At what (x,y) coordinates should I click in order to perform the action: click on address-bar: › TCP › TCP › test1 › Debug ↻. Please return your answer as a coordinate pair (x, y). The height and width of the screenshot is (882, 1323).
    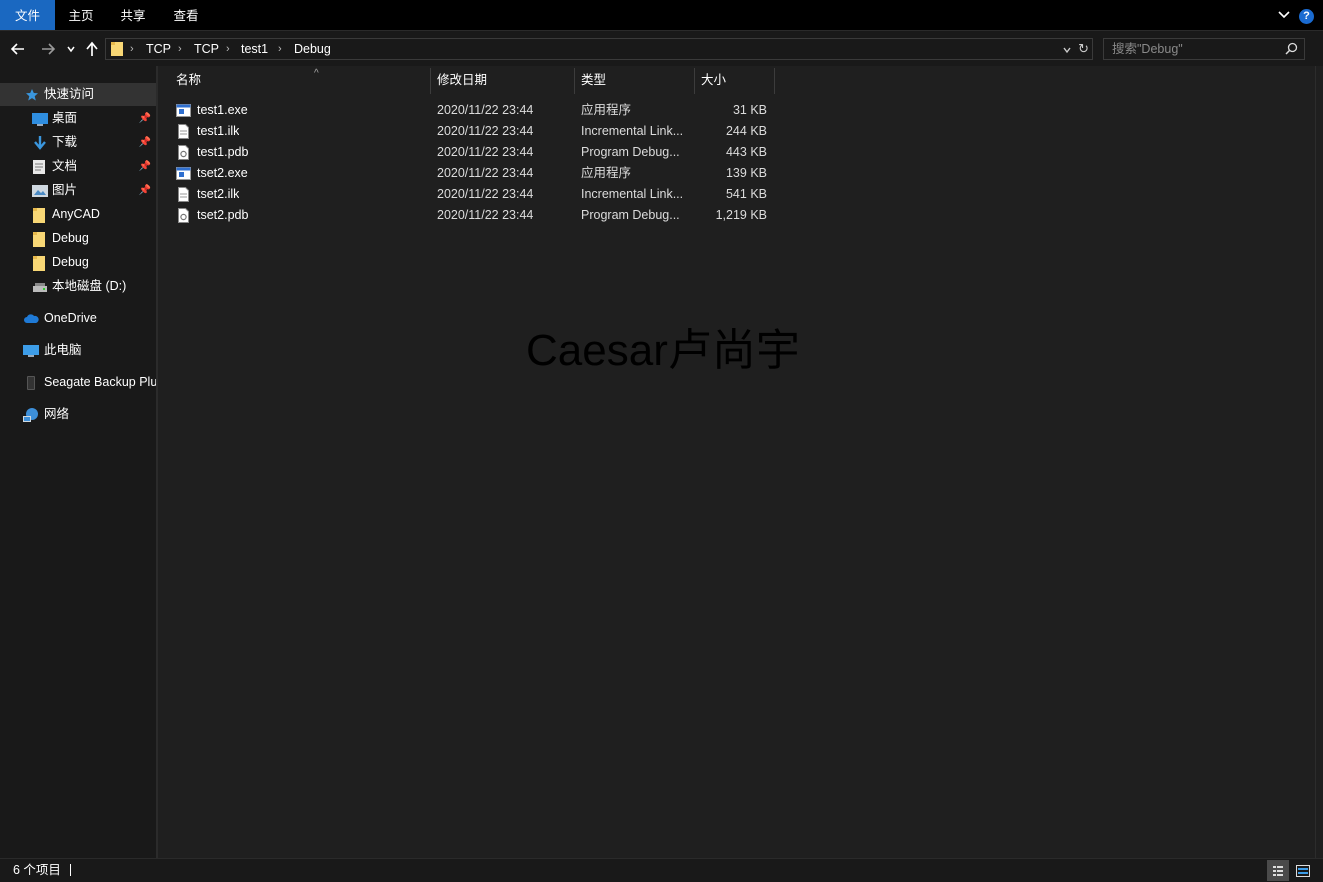
    Looking at the image, I should click on (599, 49).